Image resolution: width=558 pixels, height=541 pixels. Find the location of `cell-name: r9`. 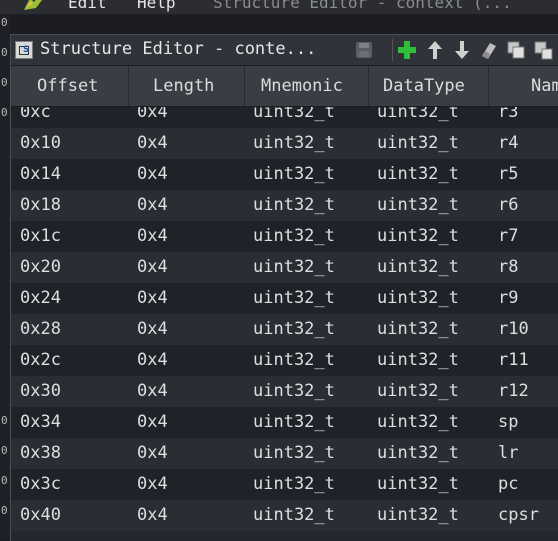

cell-name: r9 is located at coordinates (508, 298).